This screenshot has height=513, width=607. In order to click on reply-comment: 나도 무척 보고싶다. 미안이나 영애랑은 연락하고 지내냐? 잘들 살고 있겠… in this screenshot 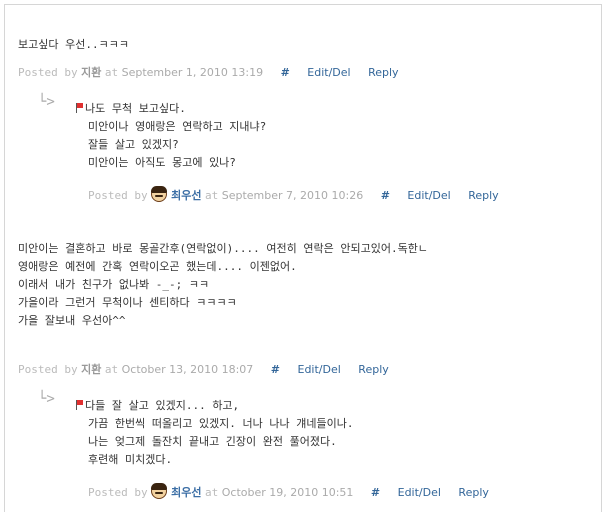, I will do `click(170, 136)`.